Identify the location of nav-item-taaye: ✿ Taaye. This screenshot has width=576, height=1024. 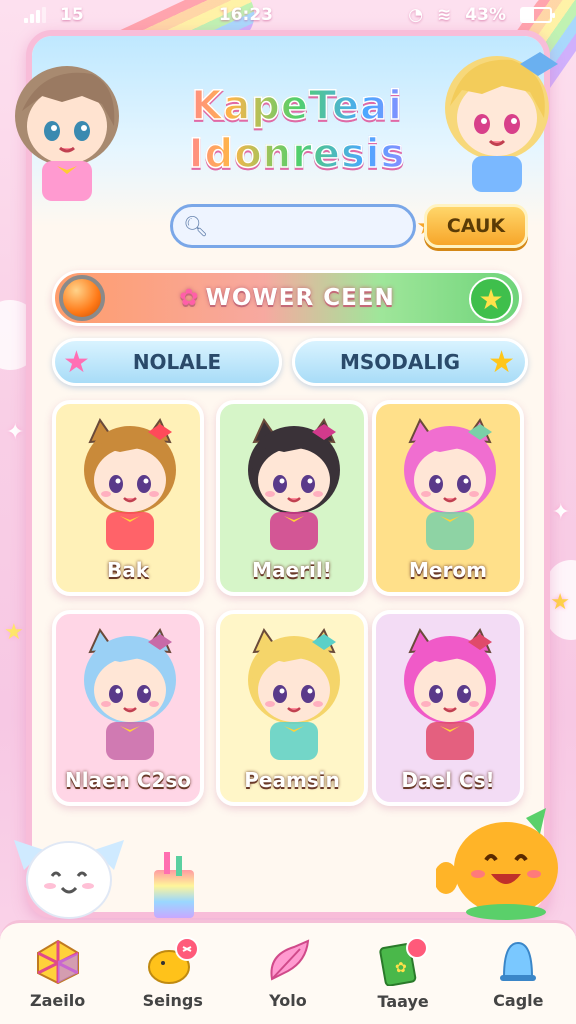
(403, 973).